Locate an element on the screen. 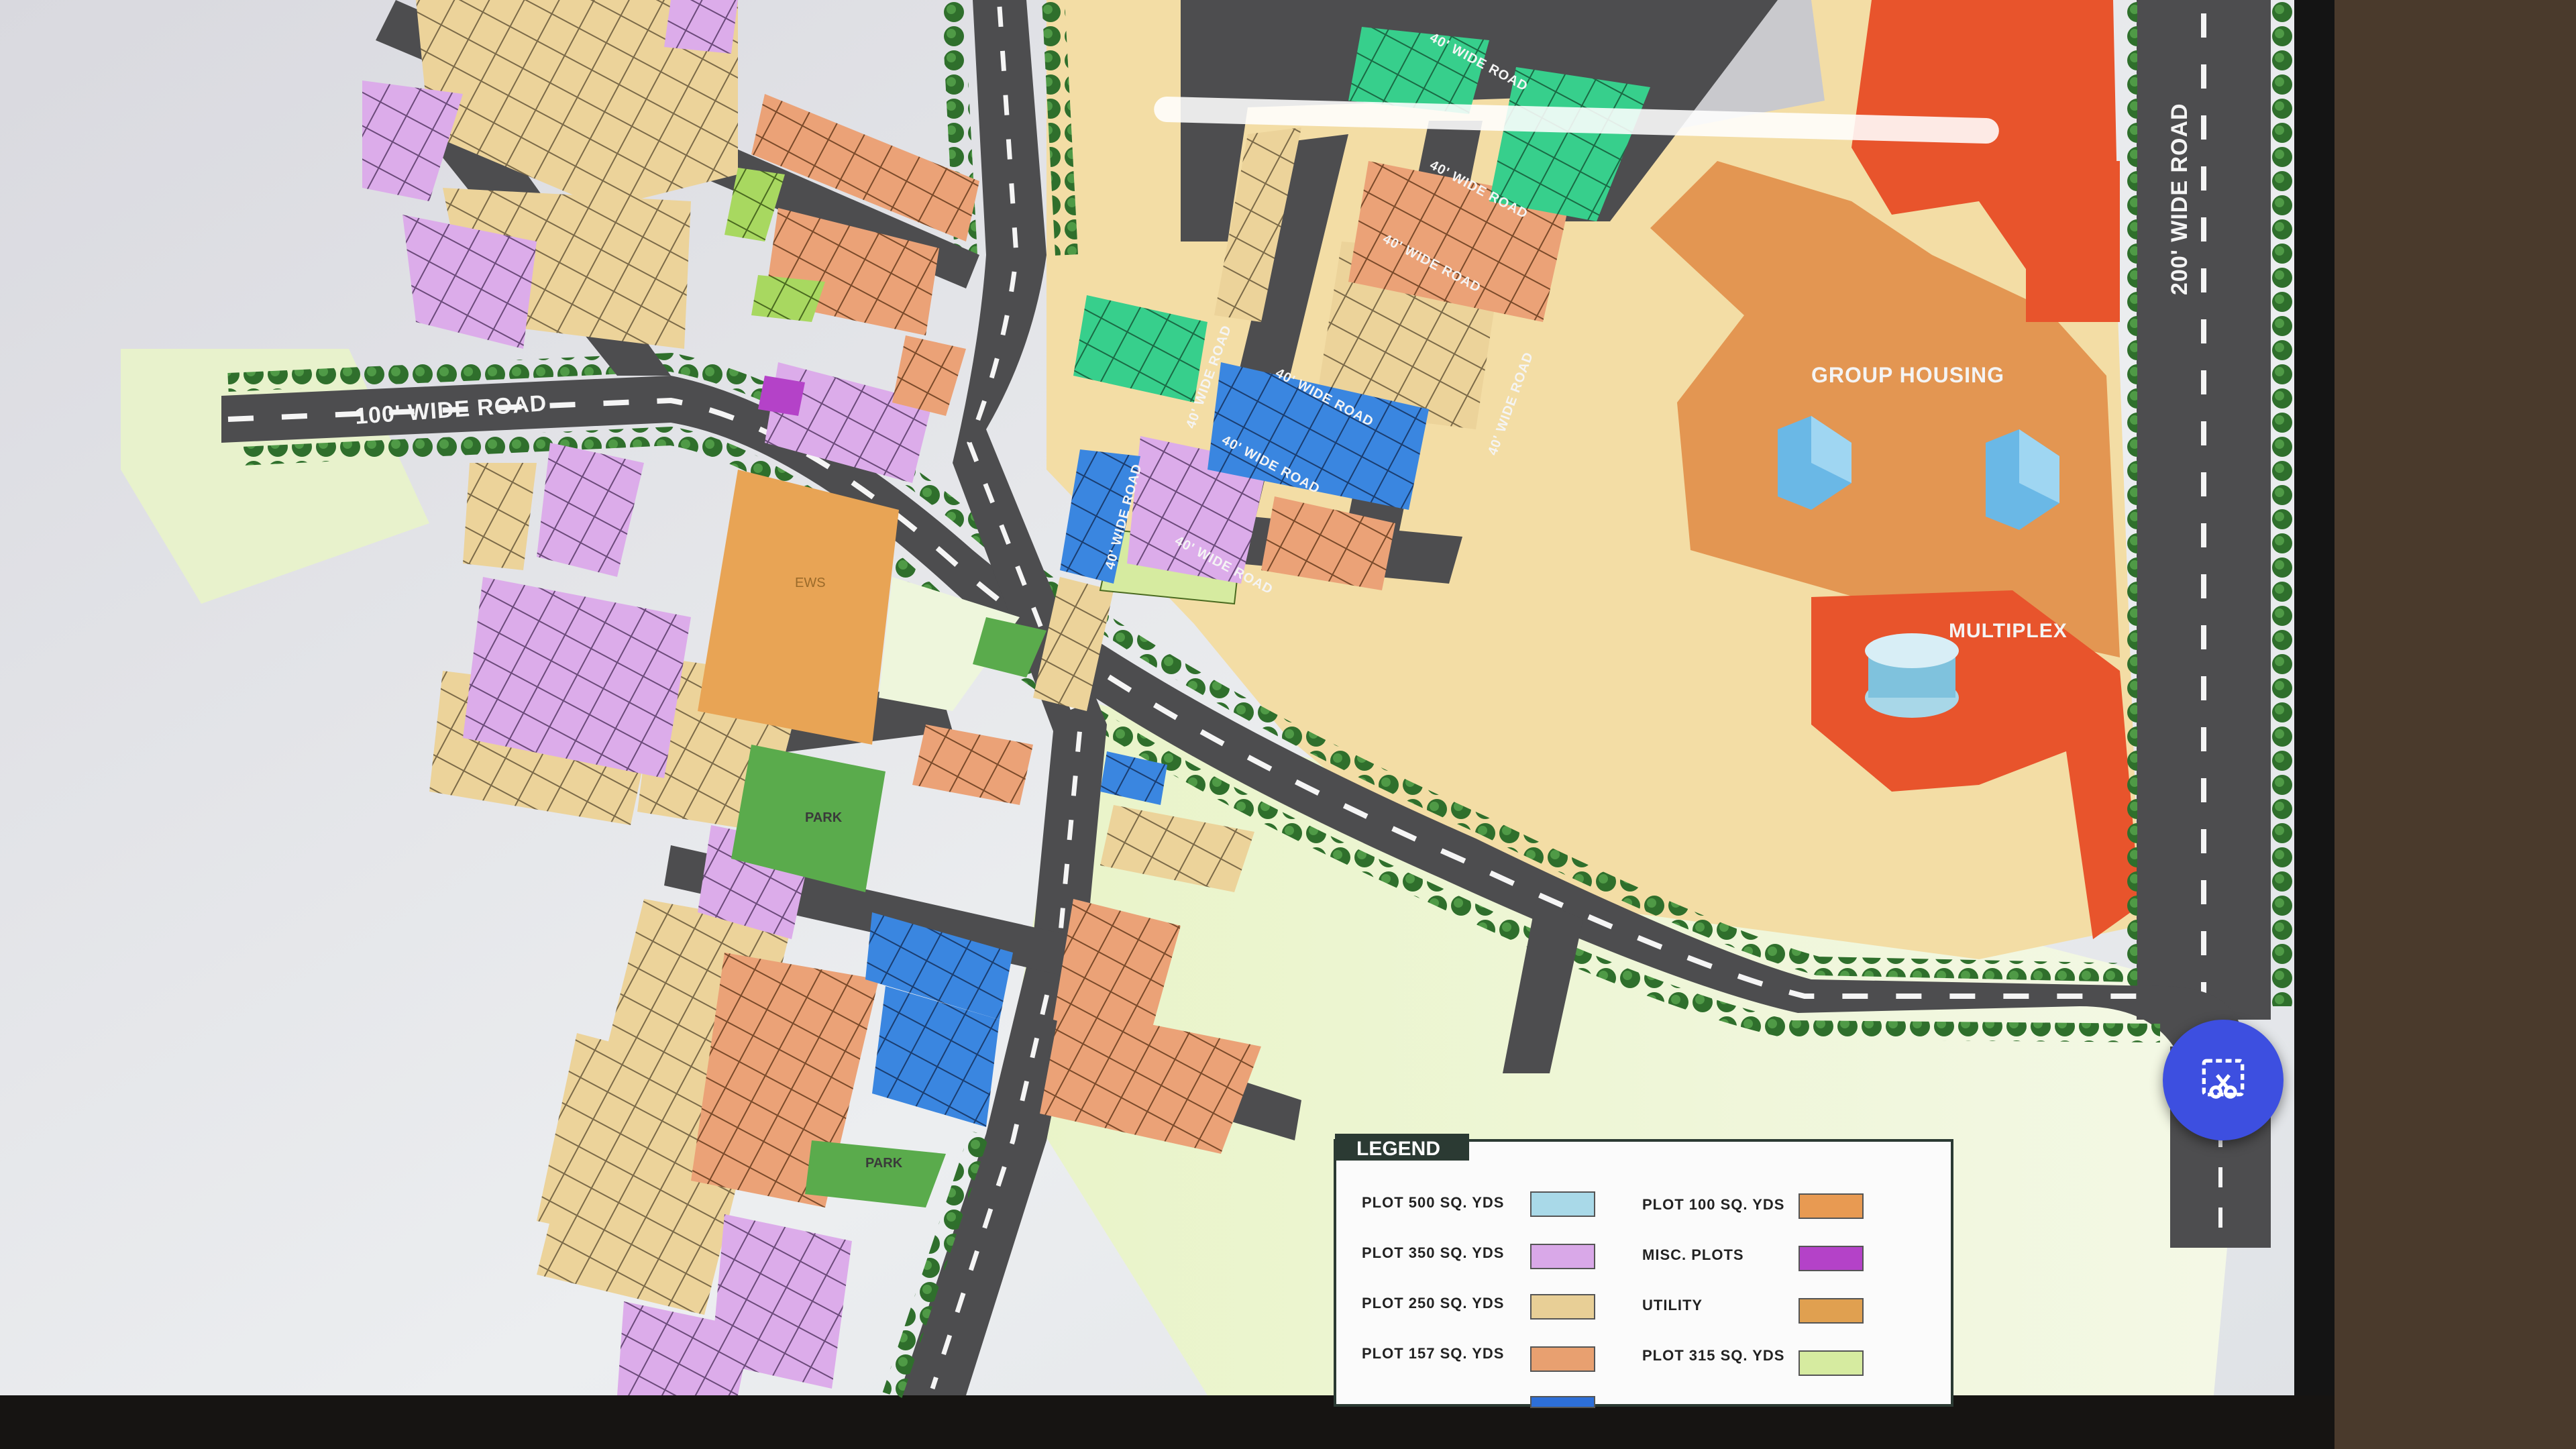 Image resolution: width=2576 pixels, height=1449 pixels. legend-label-3: MISC. PLOTS is located at coordinates (1693, 1254).